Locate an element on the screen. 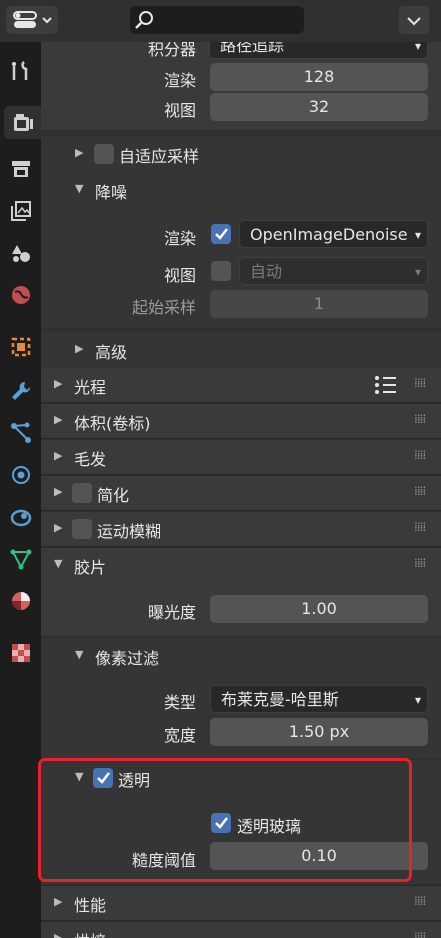 The height and width of the screenshot is (938, 441). advanced-subpanel: ▶ 高级 is located at coordinates (241, 350).